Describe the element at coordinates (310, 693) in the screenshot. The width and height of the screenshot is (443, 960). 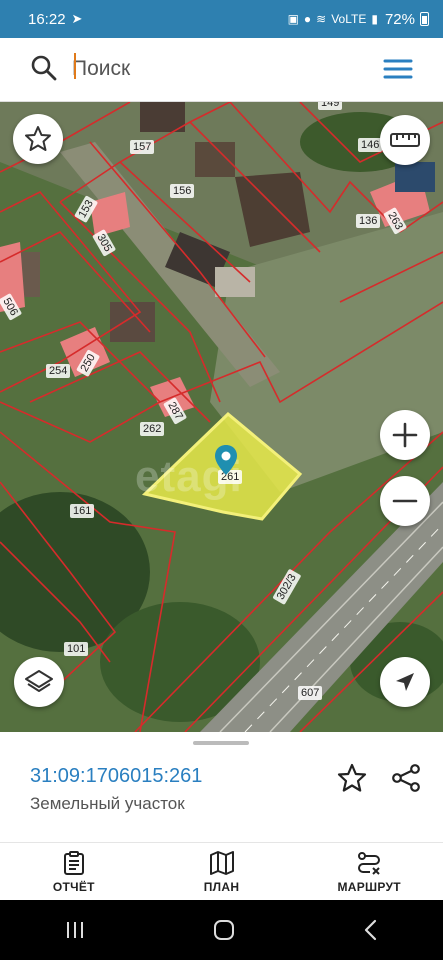
I see `parcel-label: 607` at that location.